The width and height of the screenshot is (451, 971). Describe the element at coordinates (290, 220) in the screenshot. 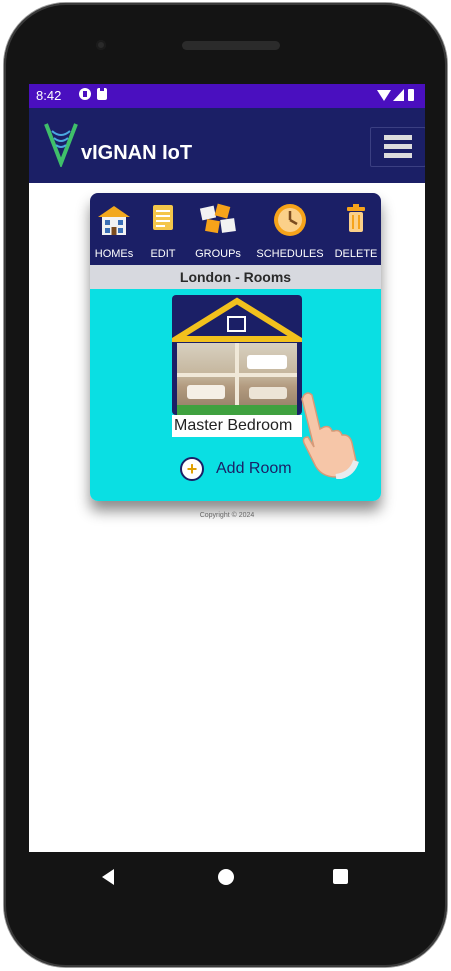

I see `clock-icon` at that location.